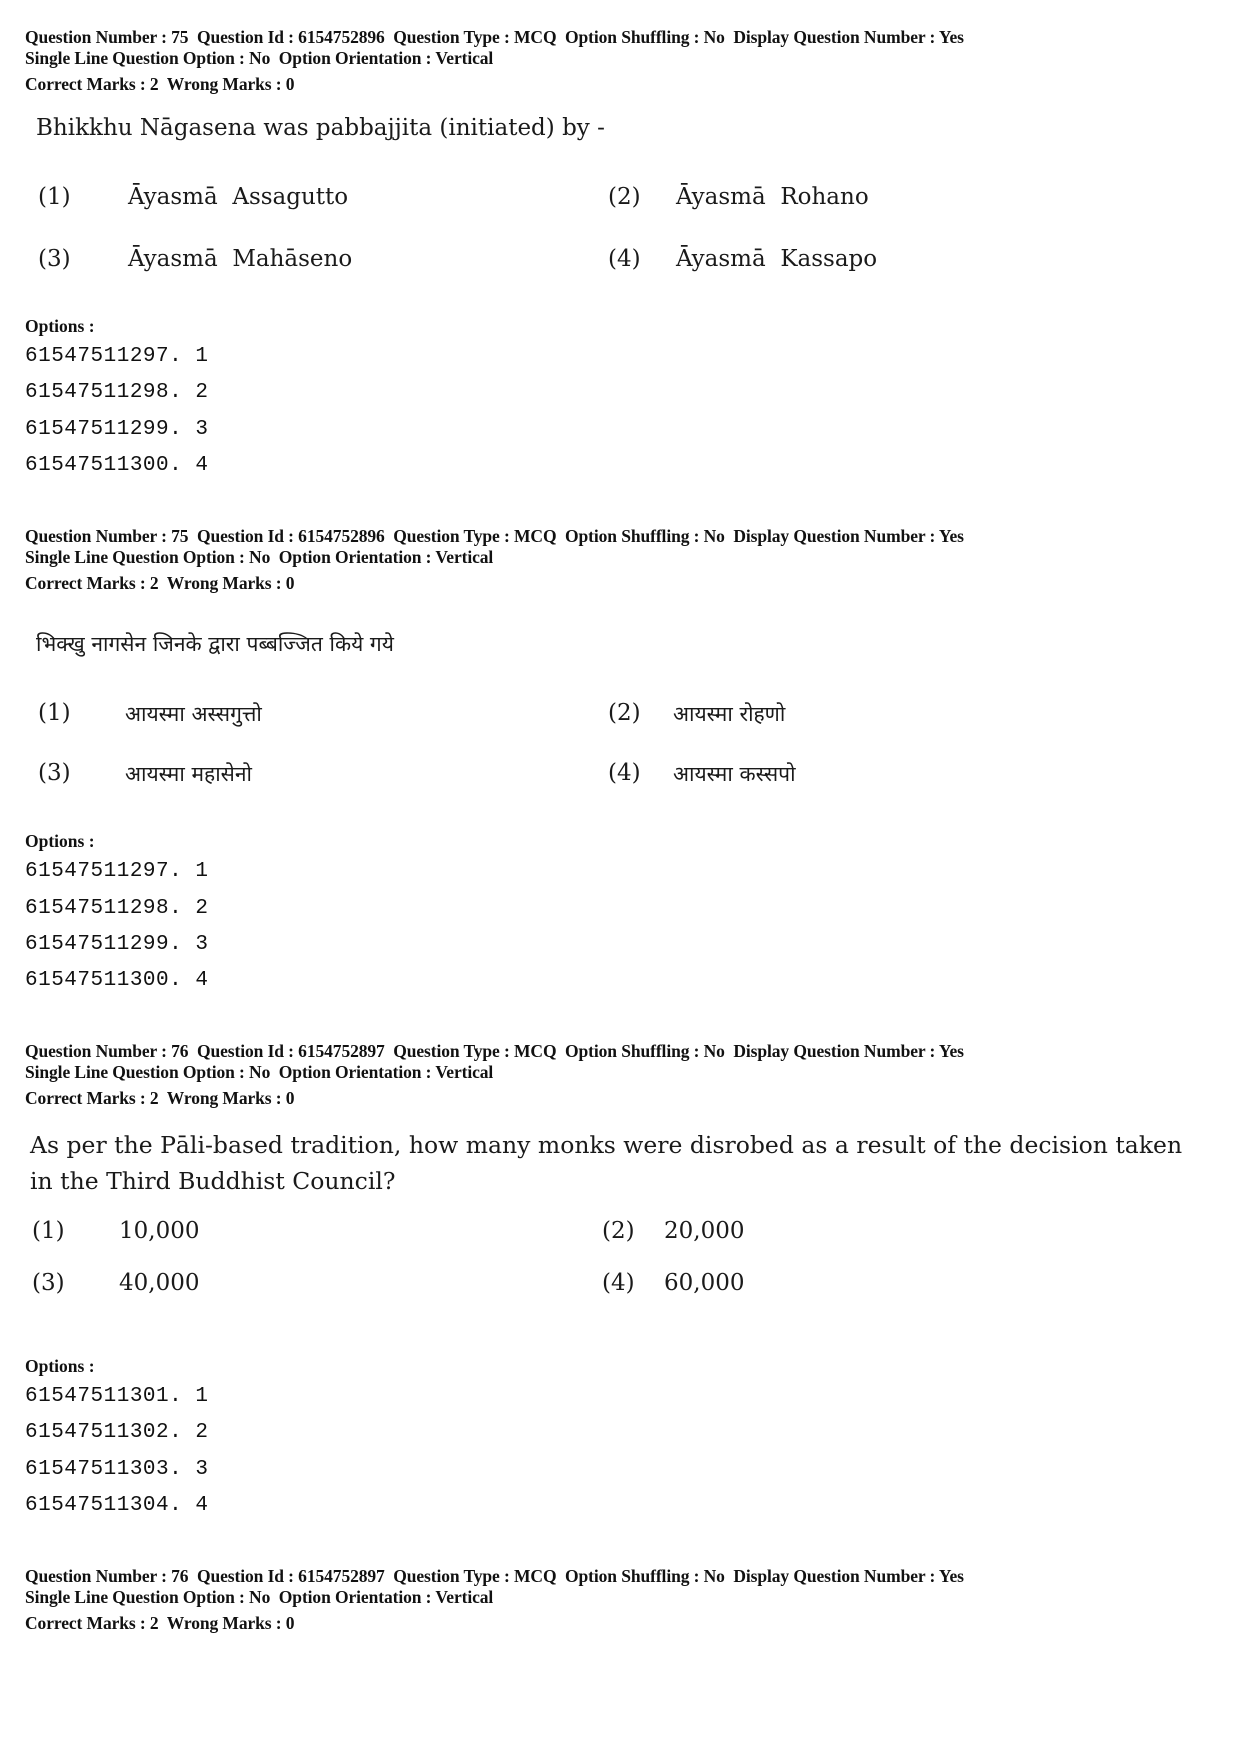  What do you see at coordinates (117, 1396) in the screenshot?
I see `option-id: 61547511301. 1` at bounding box center [117, 1396].